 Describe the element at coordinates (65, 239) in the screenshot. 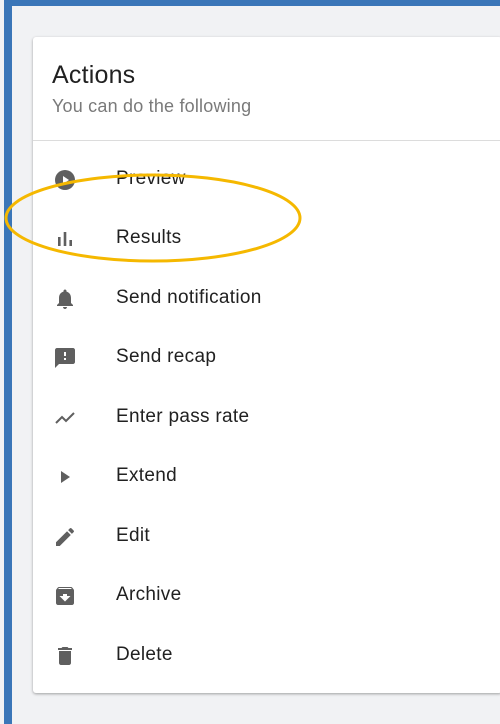

I see `bar-chart-icon` at that location.